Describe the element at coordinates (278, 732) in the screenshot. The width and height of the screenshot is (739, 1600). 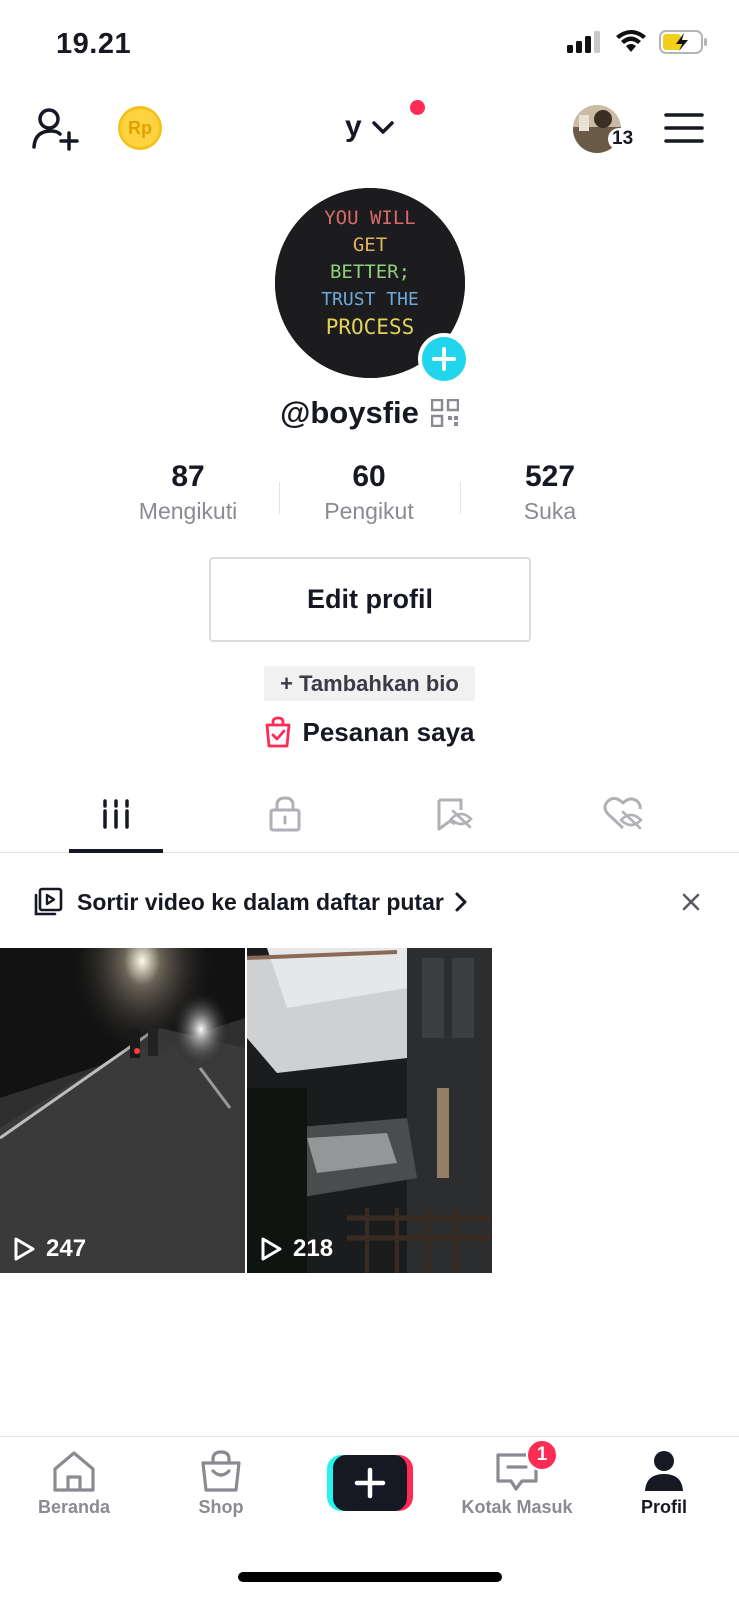
I see `shopping-bag-icon` at that location.